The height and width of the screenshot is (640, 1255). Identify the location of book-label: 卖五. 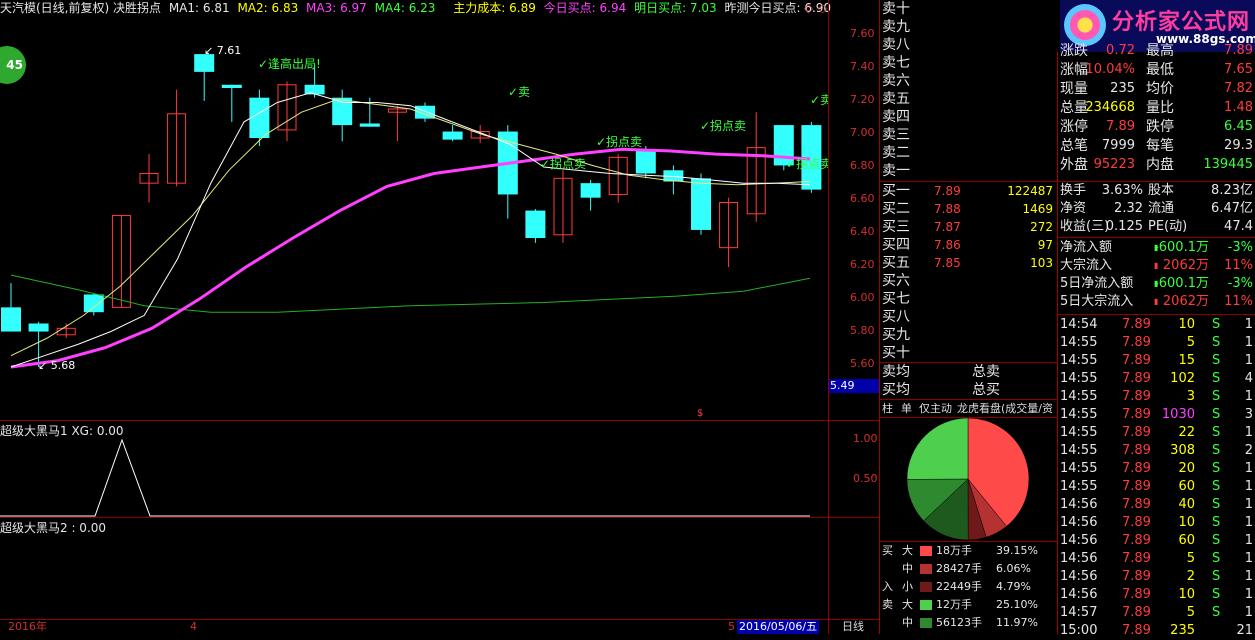
(896, 99).